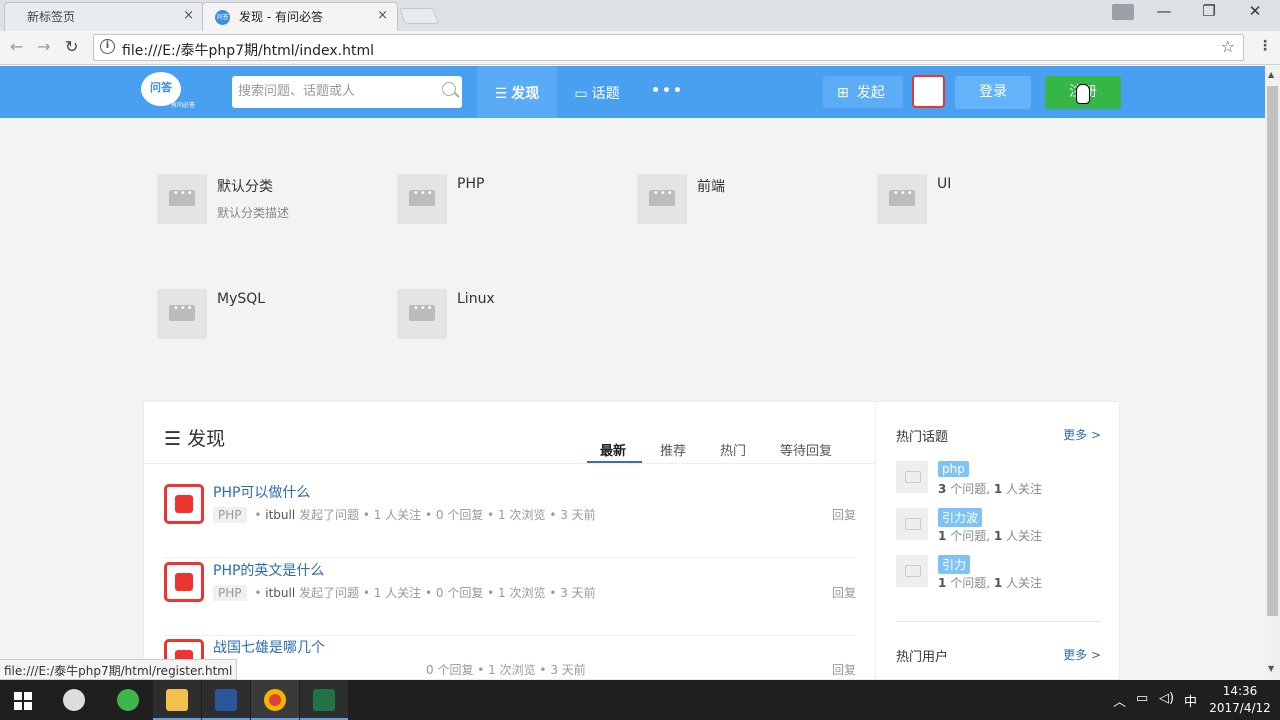 The width and height of the screenshot is (1280, 720). I want to click on restore-button: ❐, so click(1209, 11).